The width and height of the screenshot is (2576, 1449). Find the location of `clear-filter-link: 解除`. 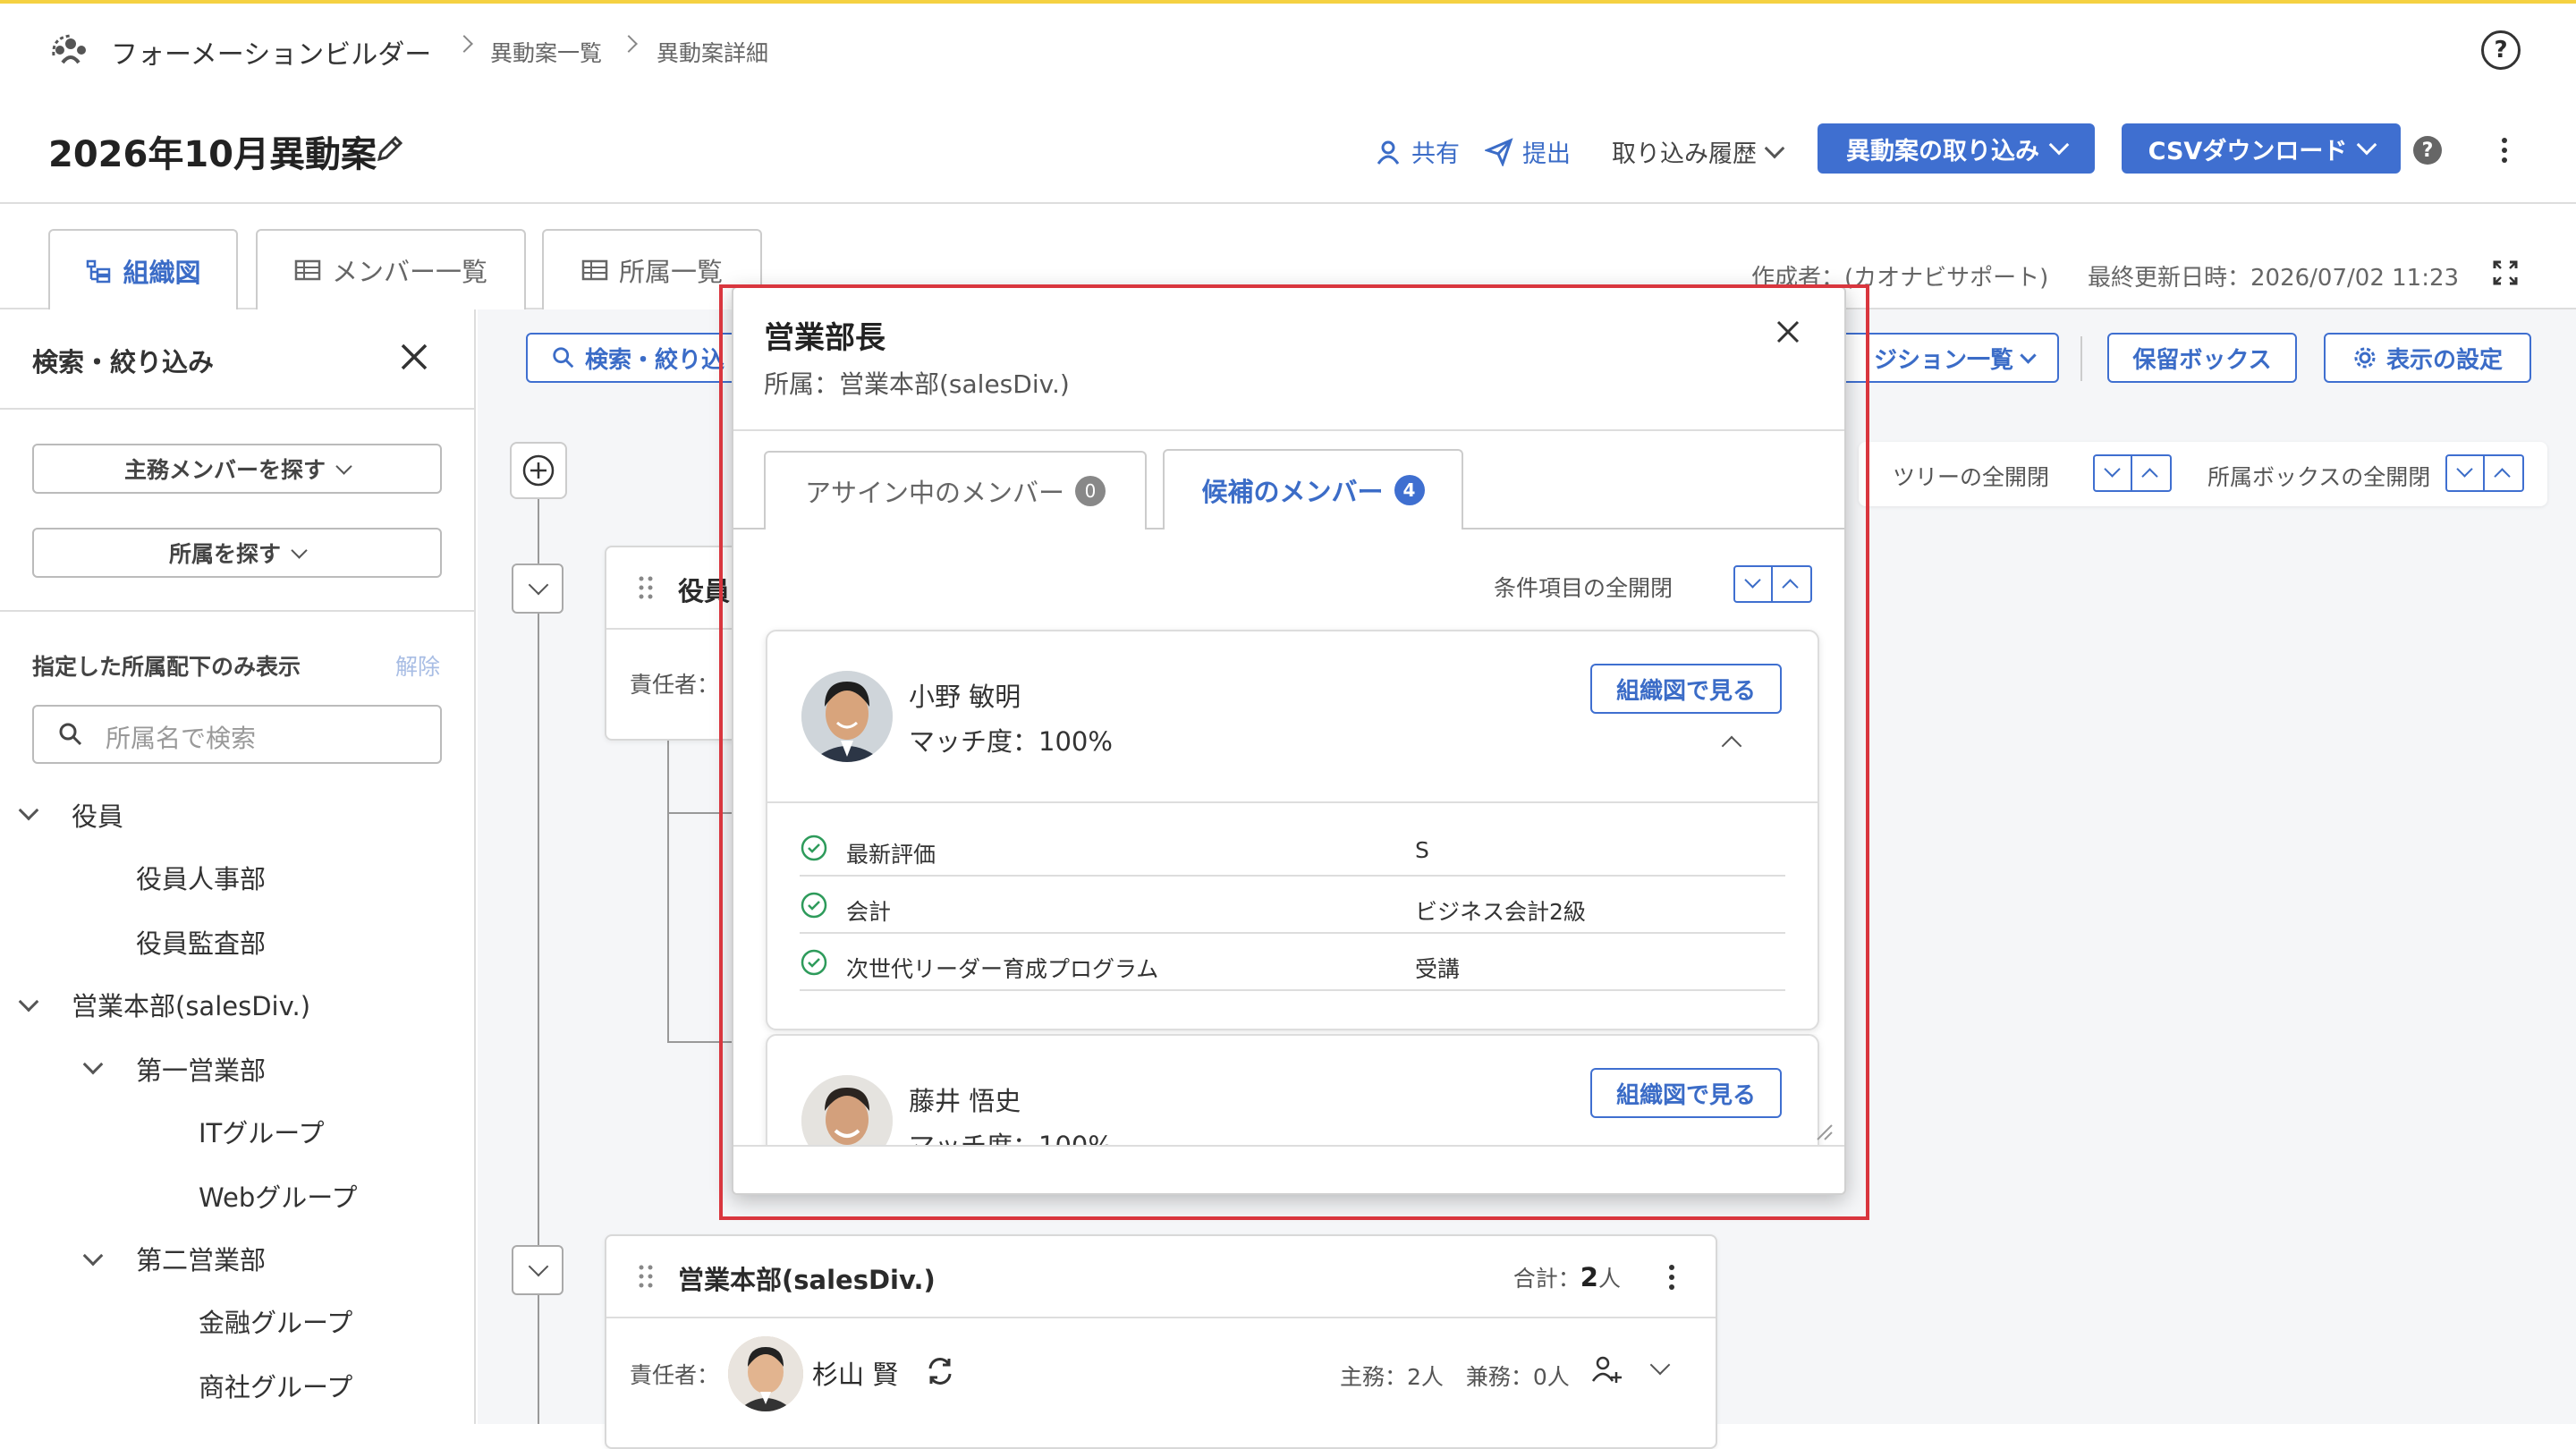

clear-filter-link: 解除 is located at coordinates (417, 665).